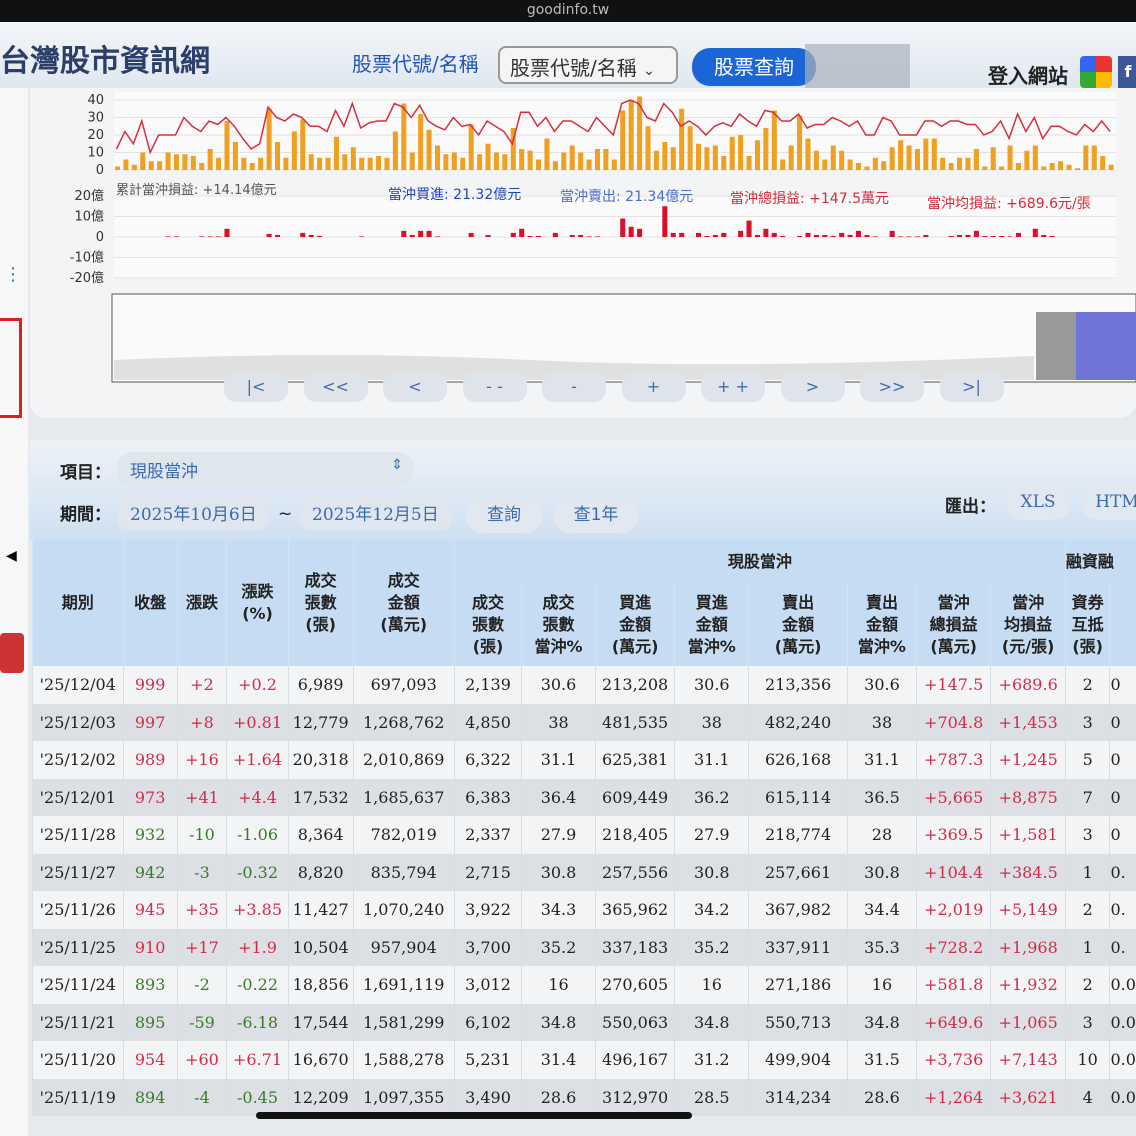 This screenshot has height=1136, width=1136. Describe the element at coordinates (95, 135) in the screenshot. I see `volume-tick-label: 20` at that location.